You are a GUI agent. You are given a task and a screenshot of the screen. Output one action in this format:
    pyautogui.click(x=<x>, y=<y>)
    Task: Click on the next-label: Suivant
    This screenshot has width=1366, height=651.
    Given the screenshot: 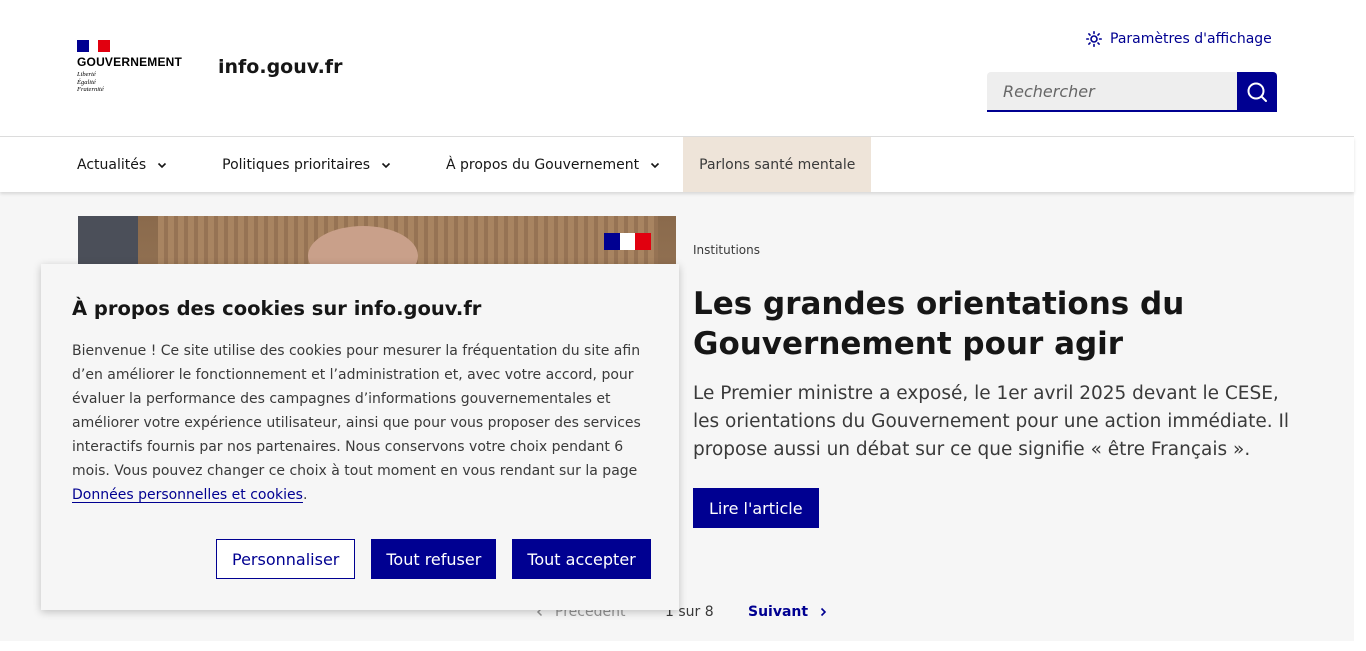 What is the action you would take?
    pyautogui.click(x=778, y=612)
    